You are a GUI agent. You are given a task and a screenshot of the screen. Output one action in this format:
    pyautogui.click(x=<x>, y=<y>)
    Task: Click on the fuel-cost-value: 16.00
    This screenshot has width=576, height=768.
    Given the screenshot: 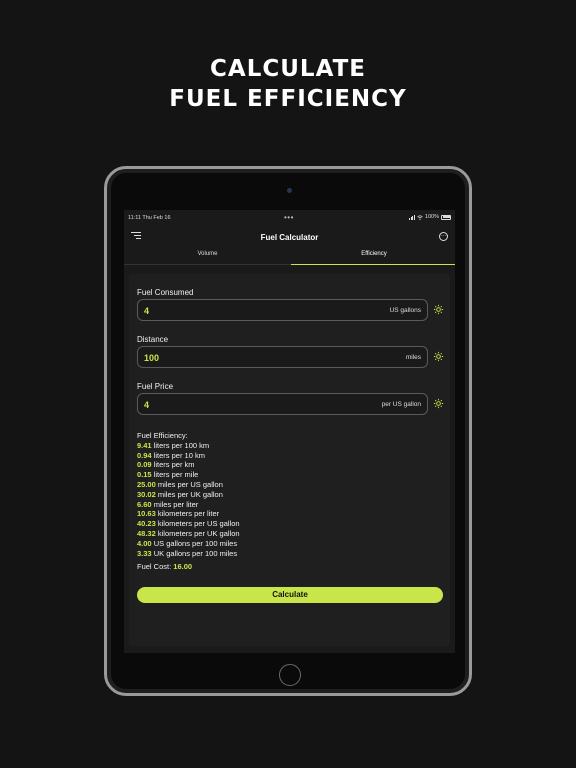 What is the action you would take?
    pyautogui.click(x=183, y=566)
    